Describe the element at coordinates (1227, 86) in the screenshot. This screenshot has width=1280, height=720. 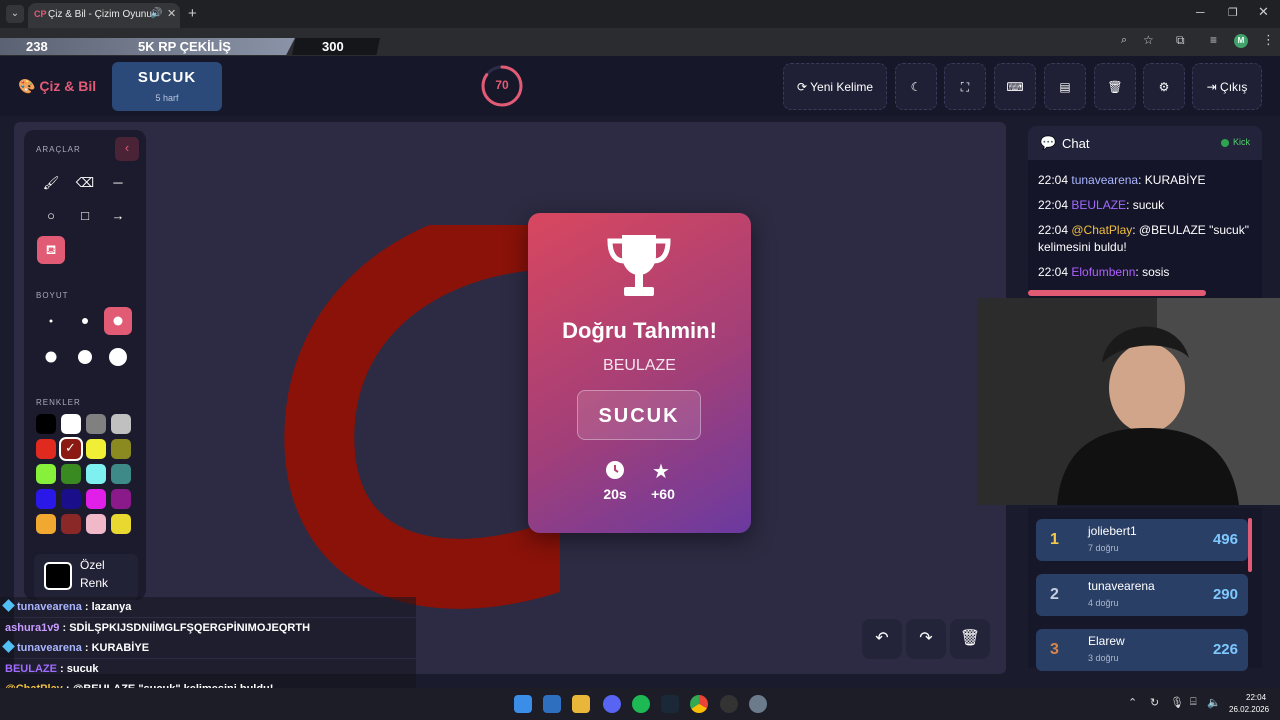
I see `logout-button: ⇥ Çıkış` at that location.